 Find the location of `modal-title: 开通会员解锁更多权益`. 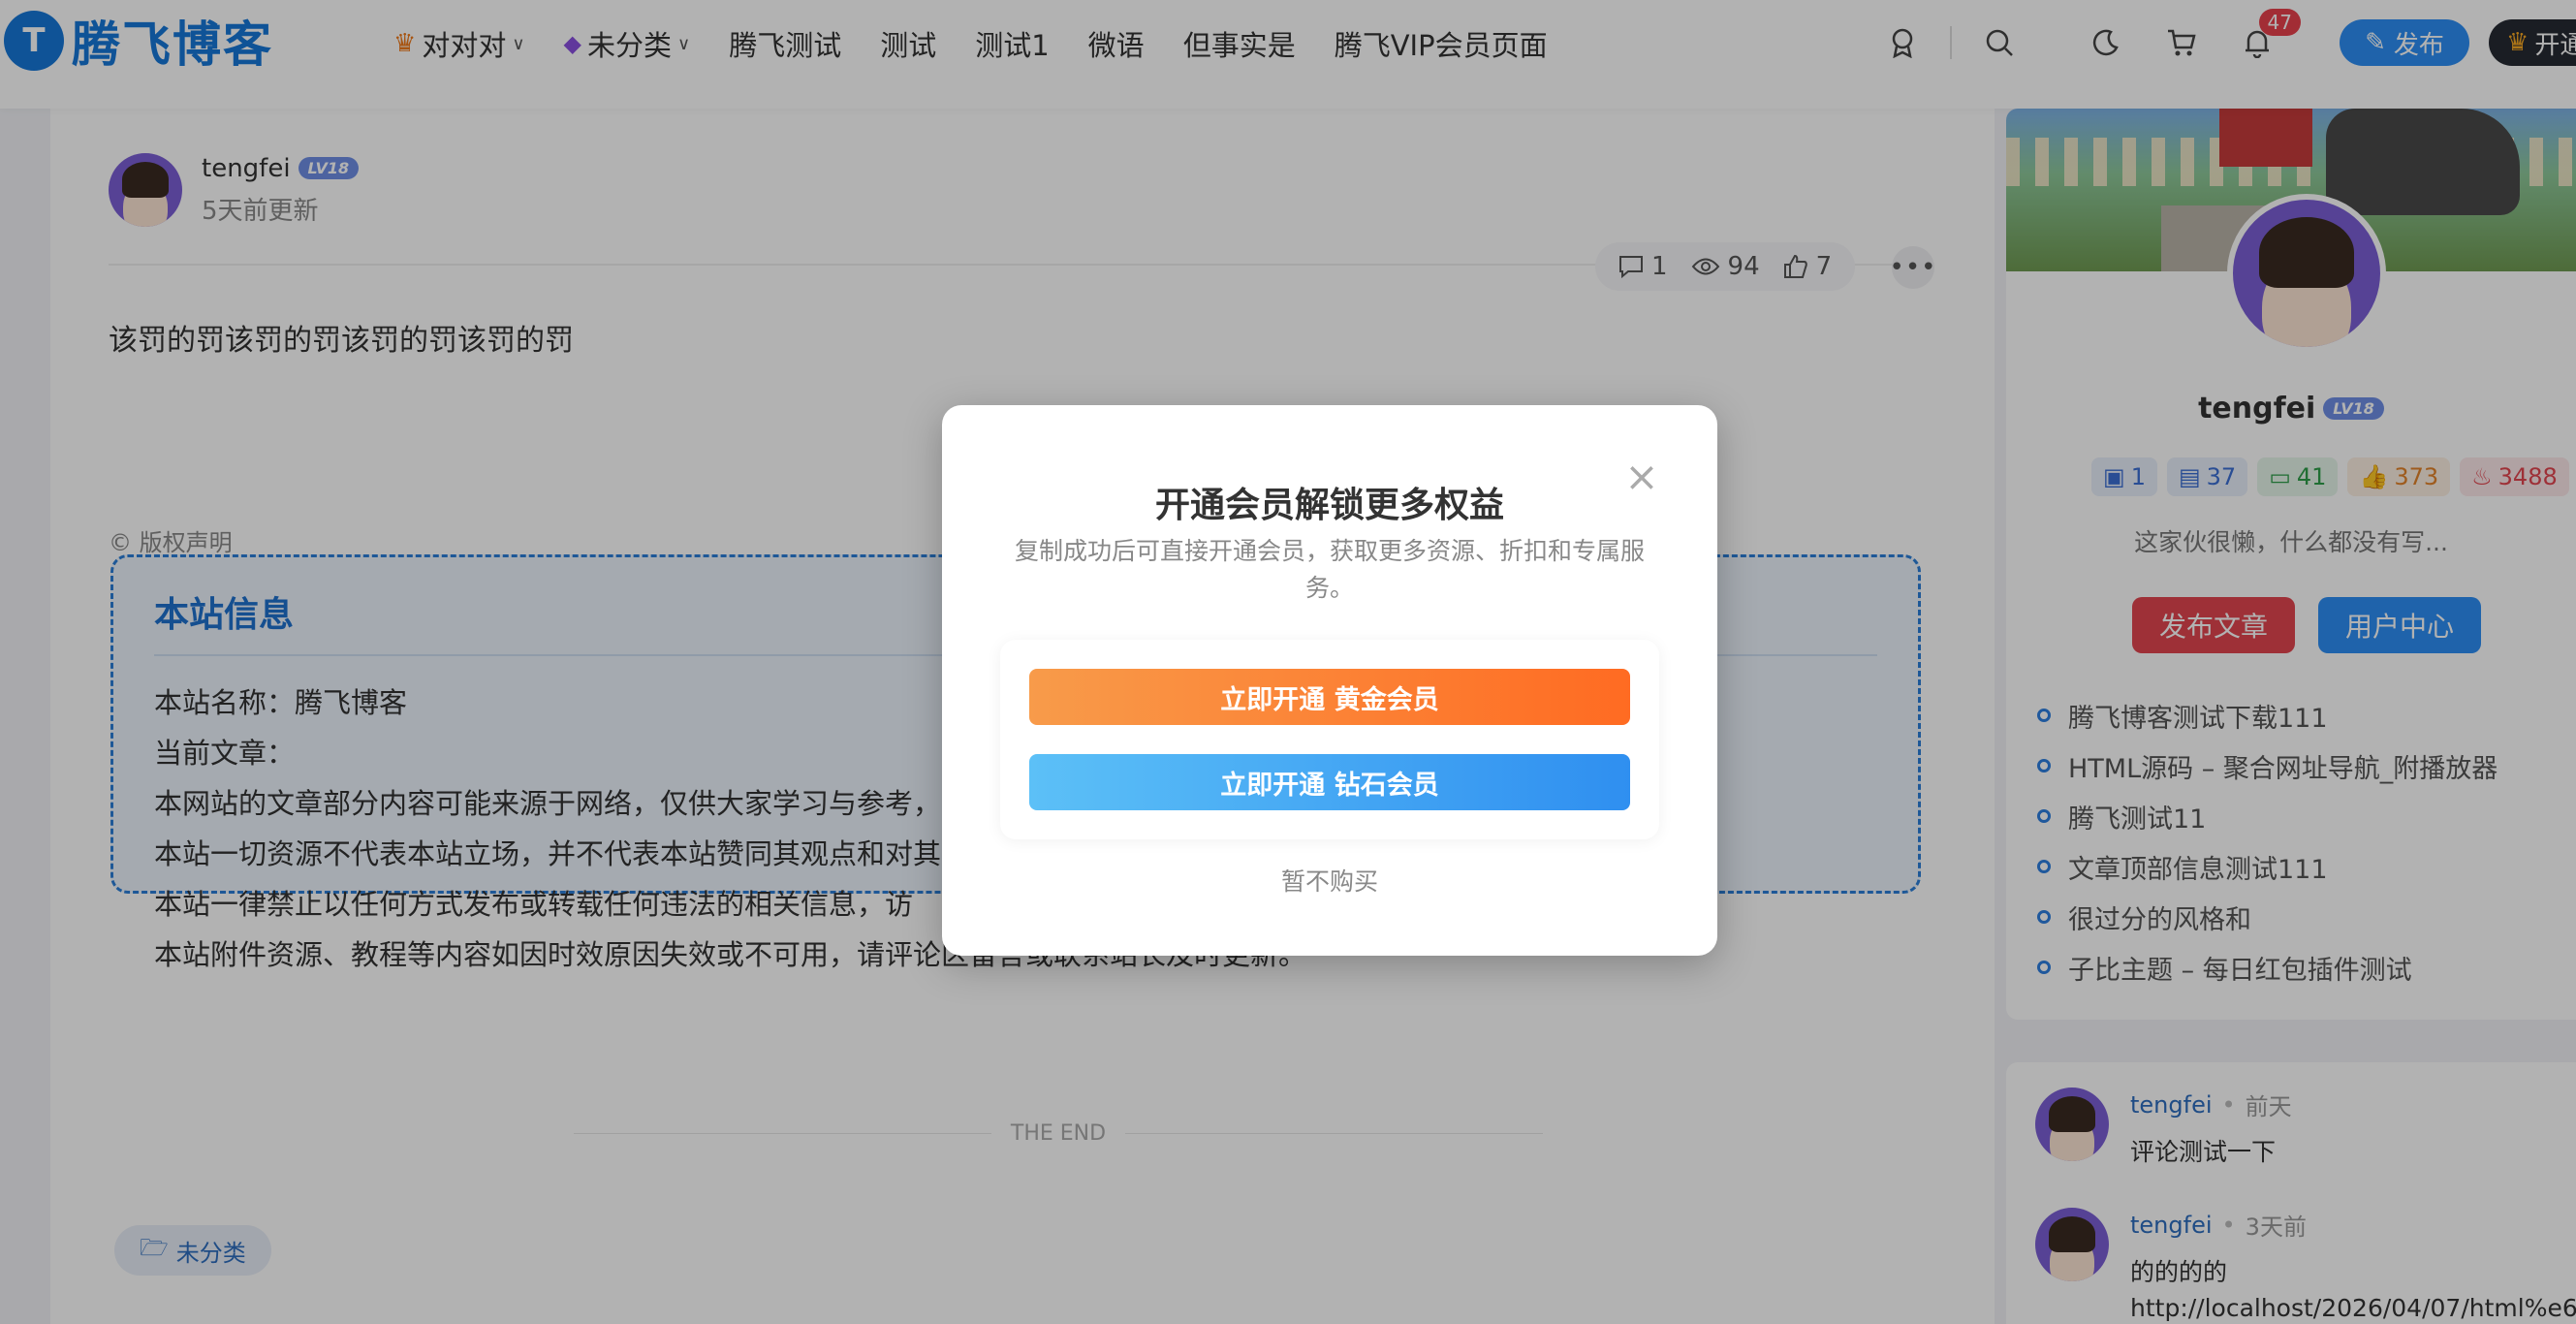

modal-title: 开通会员解锁更多权益 is located at coordinates (1329, 505).